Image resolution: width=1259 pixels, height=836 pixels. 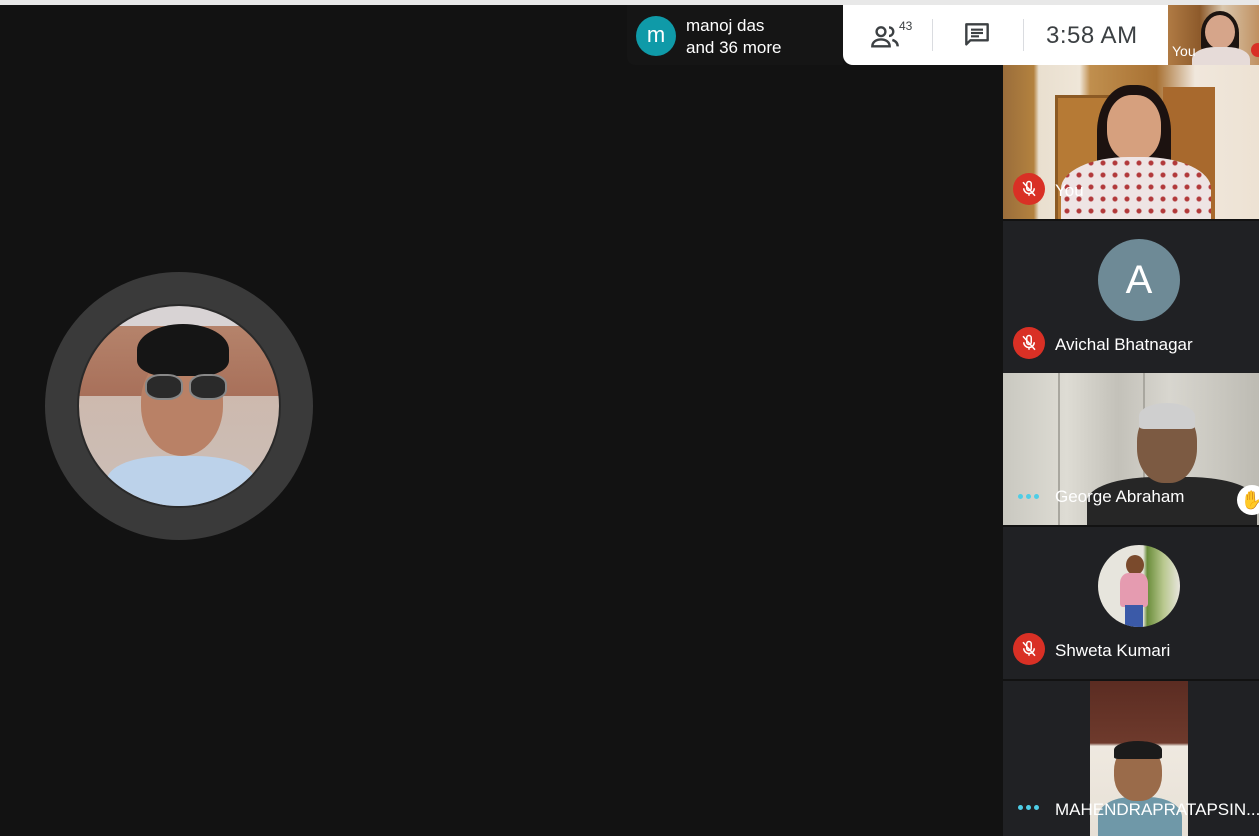 I want to click on participant-count: 43, so click(x=906, y=26).